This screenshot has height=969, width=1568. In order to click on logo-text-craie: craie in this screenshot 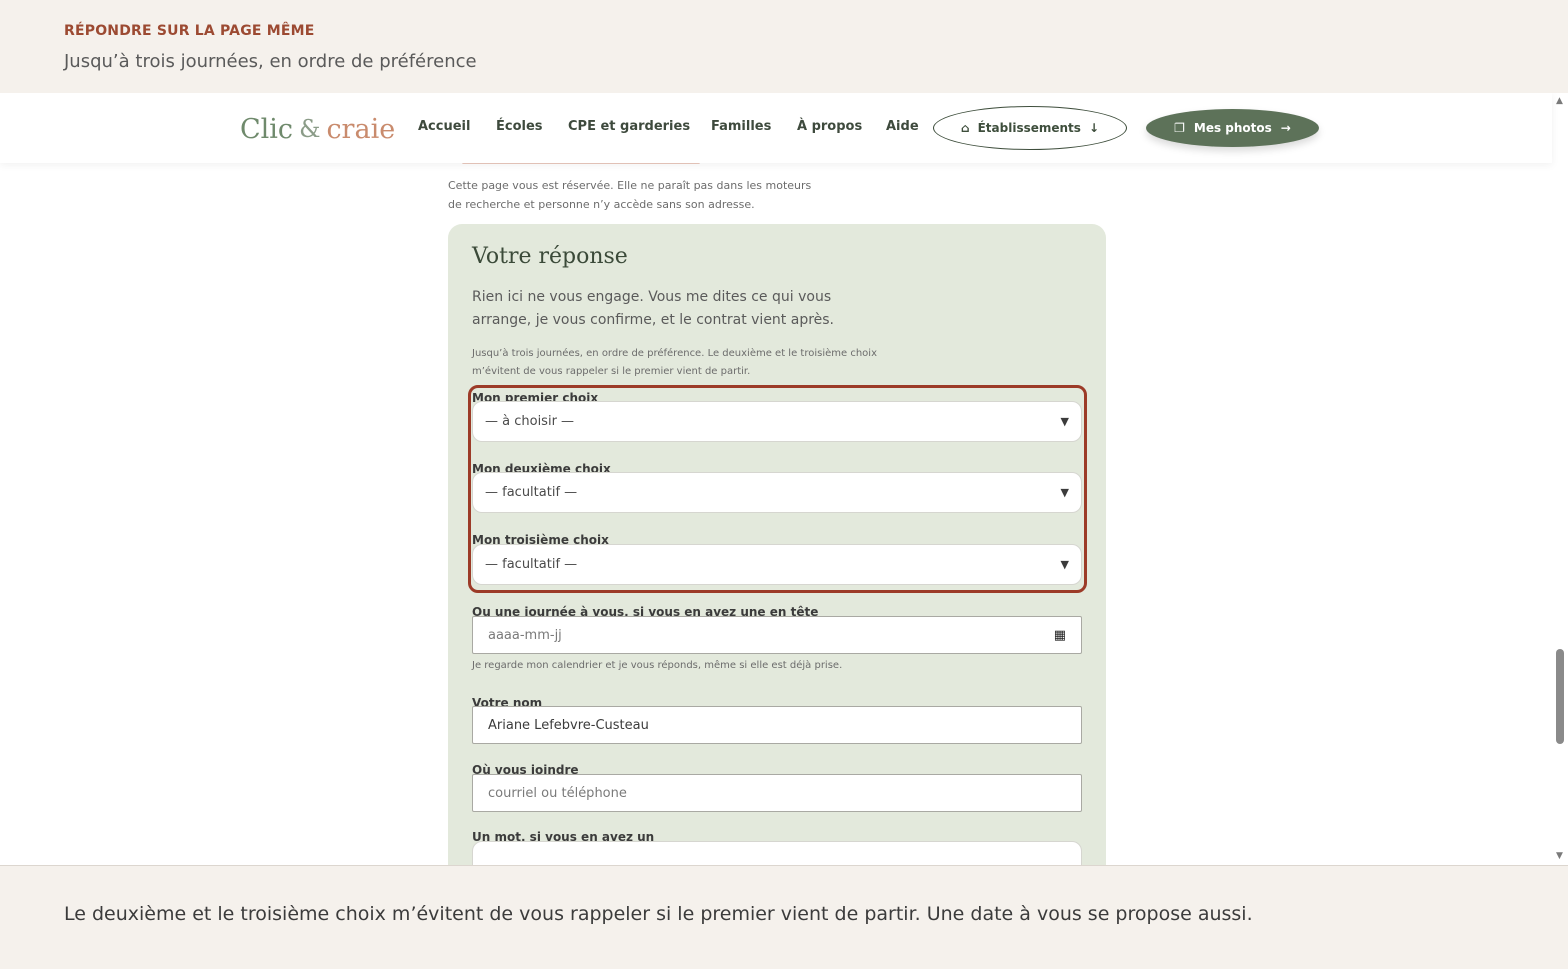, I will do `click(361, 129)`.